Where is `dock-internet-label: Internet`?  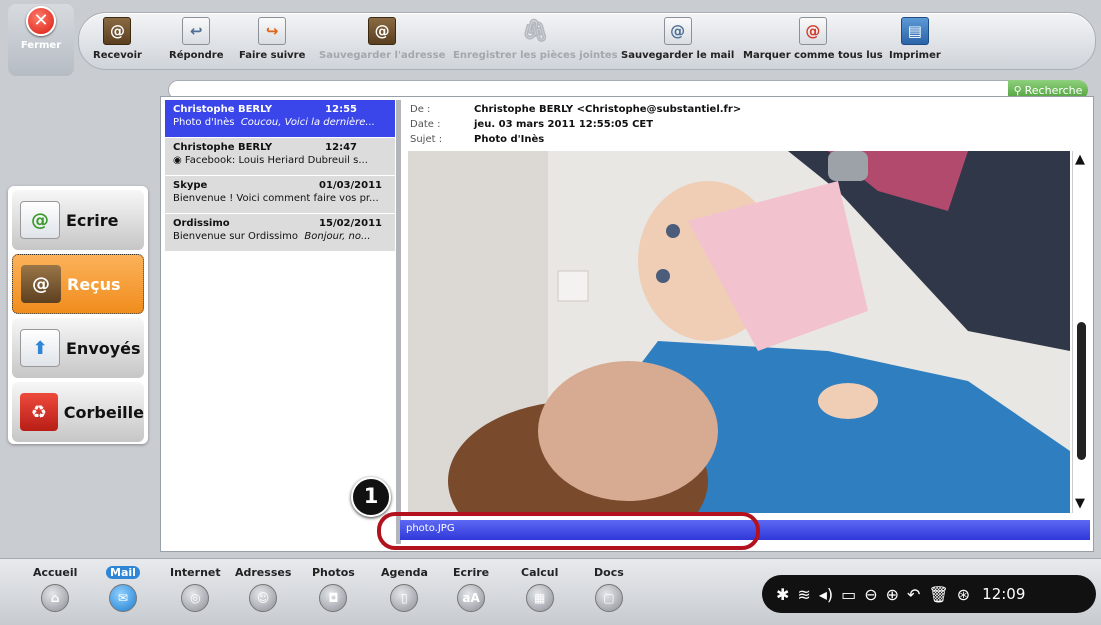
dock-internet-label: Internet is located at coordinates (195, 572).